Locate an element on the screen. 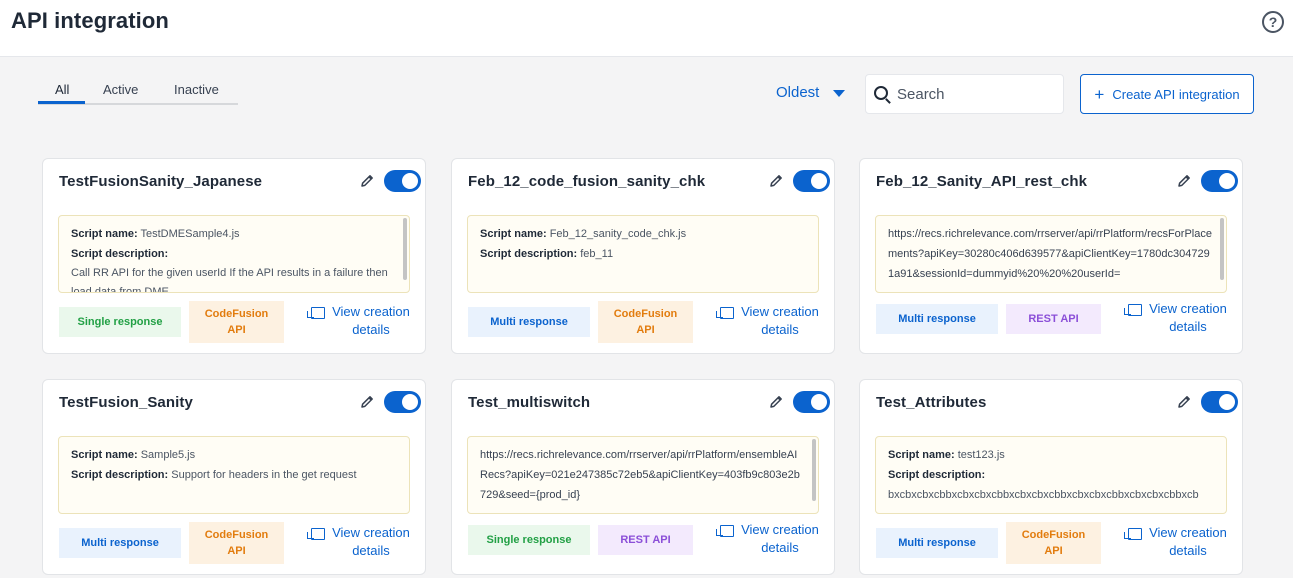  search-box is located at coordinates (964, 94).